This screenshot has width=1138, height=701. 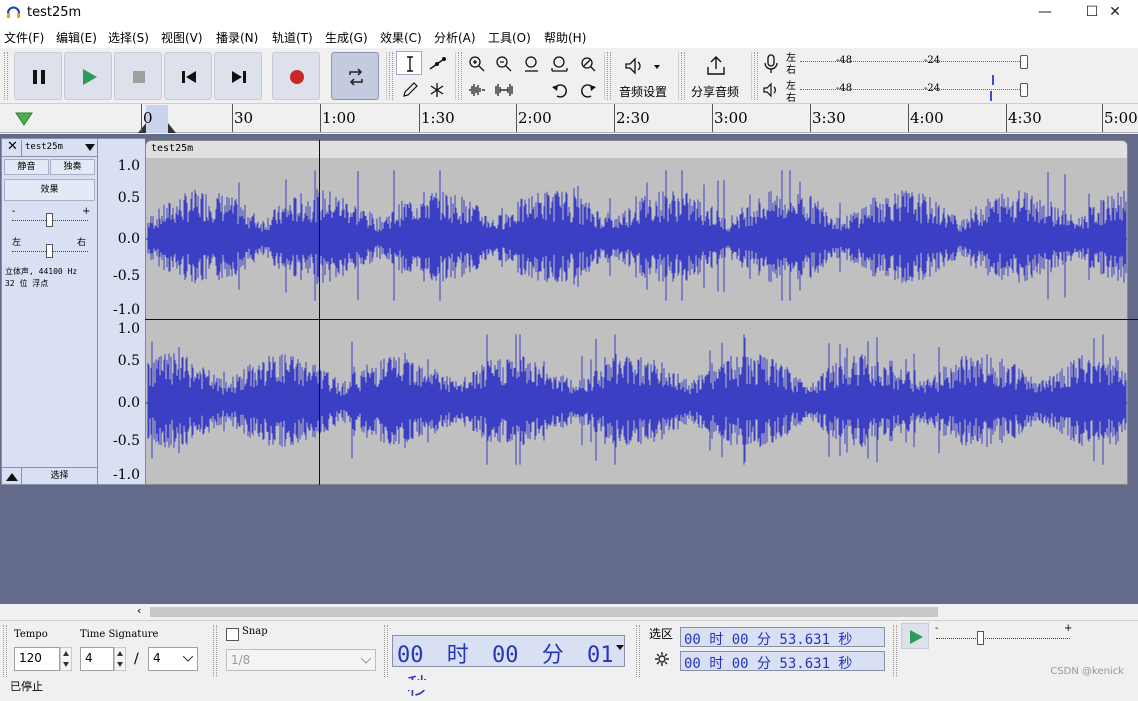 I want to click on minimize-button: —, so click(x=1045, y=13).